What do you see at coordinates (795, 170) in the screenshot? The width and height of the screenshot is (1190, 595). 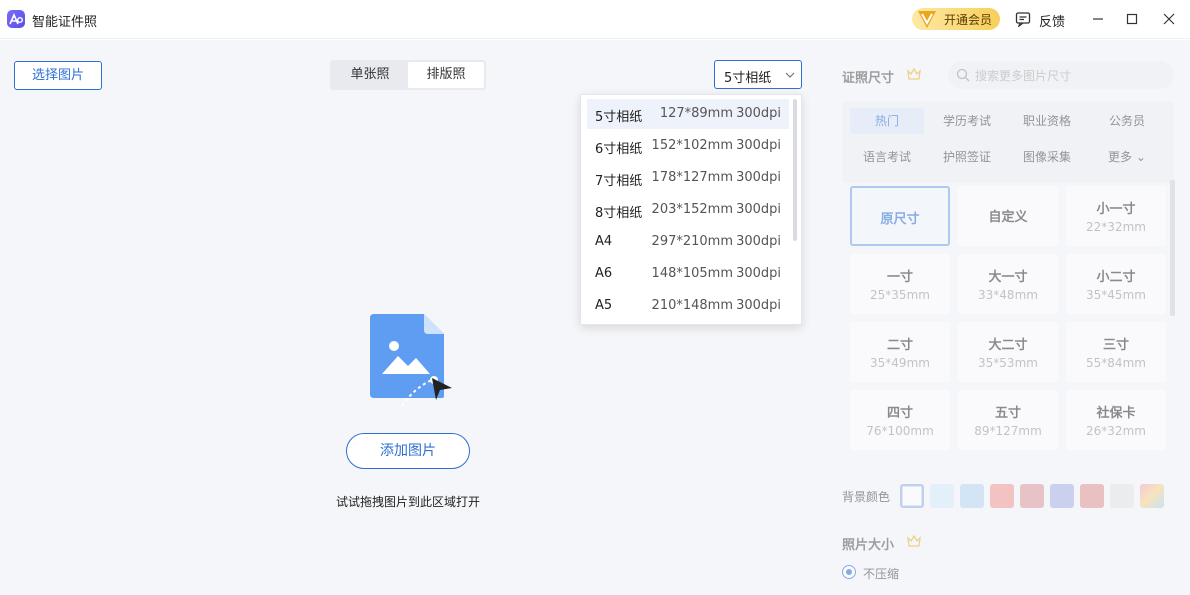 I see `dropdown-scrollbar` at bounding box center [795, 170].